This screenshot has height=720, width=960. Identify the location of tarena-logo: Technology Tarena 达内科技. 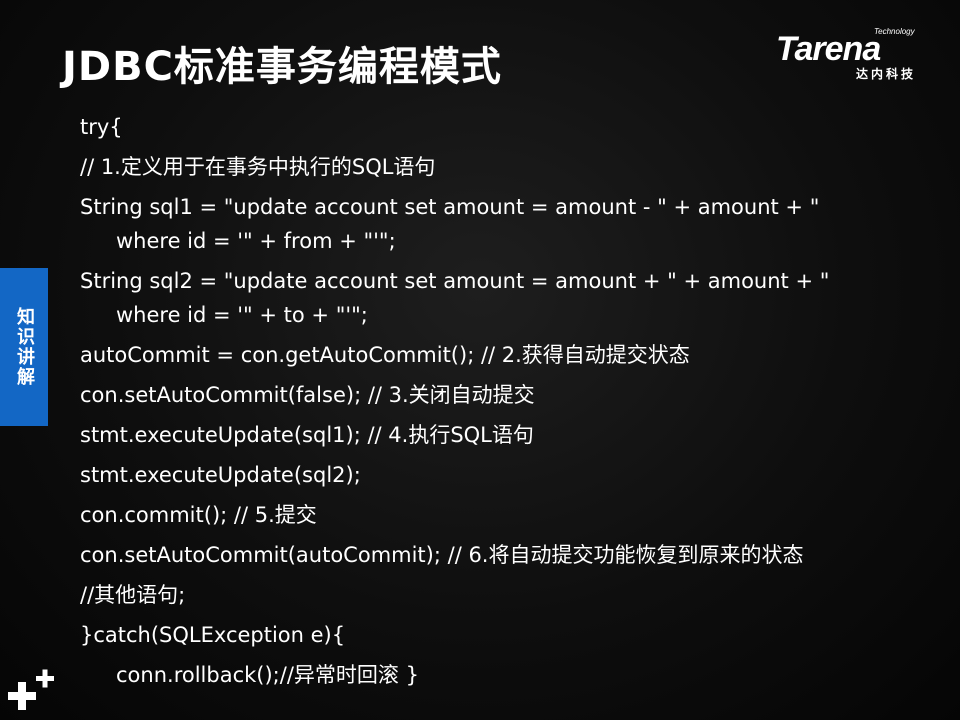
(846, 54).